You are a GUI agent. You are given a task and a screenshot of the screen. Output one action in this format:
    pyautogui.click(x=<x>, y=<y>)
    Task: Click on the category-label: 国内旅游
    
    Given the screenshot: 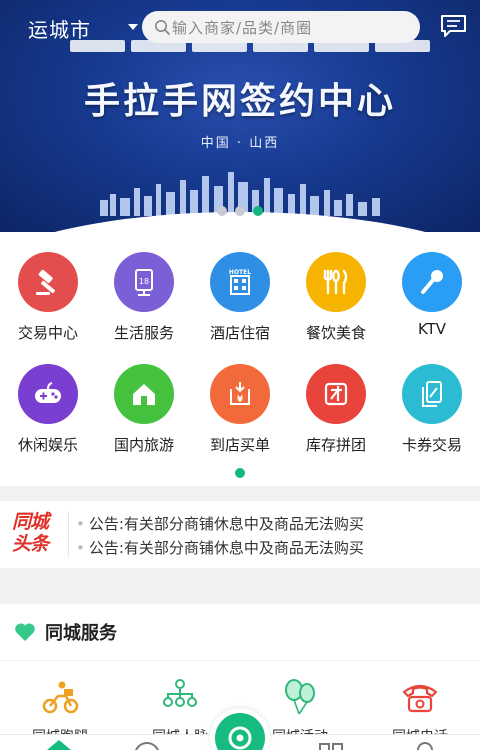 What is the action you would take?
    pyautogui.click(x=143, y=445)
    